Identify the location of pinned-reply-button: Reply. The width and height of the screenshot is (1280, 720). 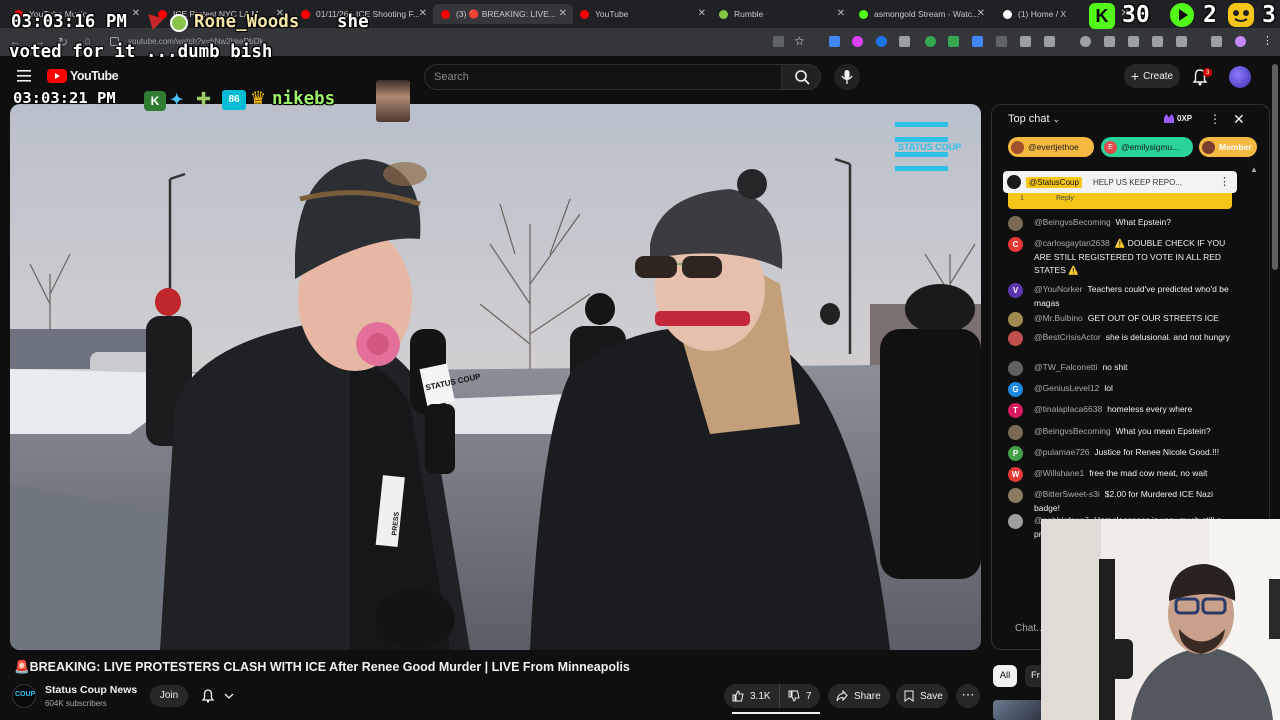
(1065, 198).